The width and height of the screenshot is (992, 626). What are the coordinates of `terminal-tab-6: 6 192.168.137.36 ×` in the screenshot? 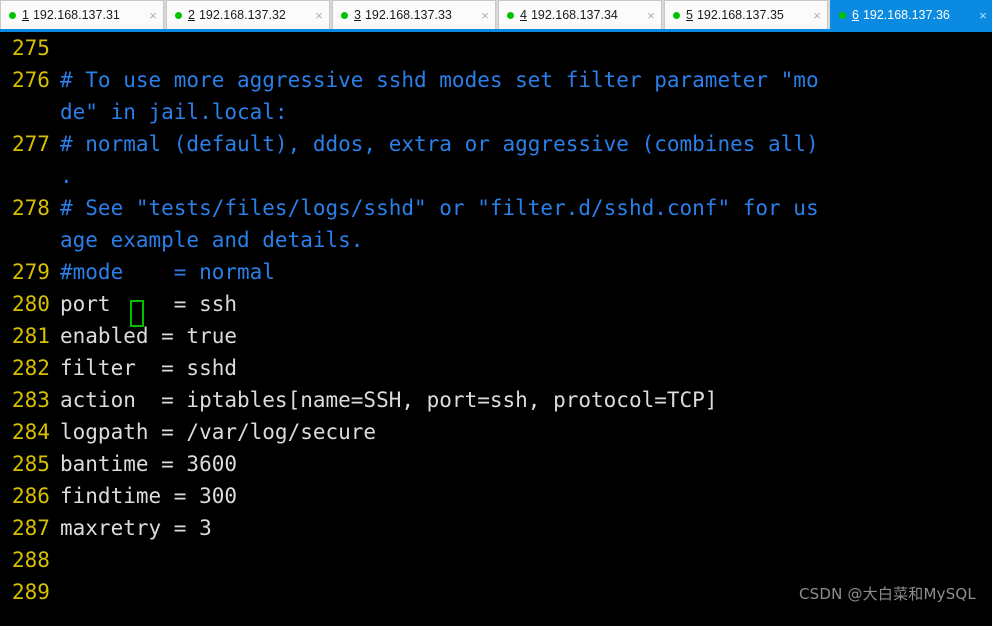 It's located at (911, 14).